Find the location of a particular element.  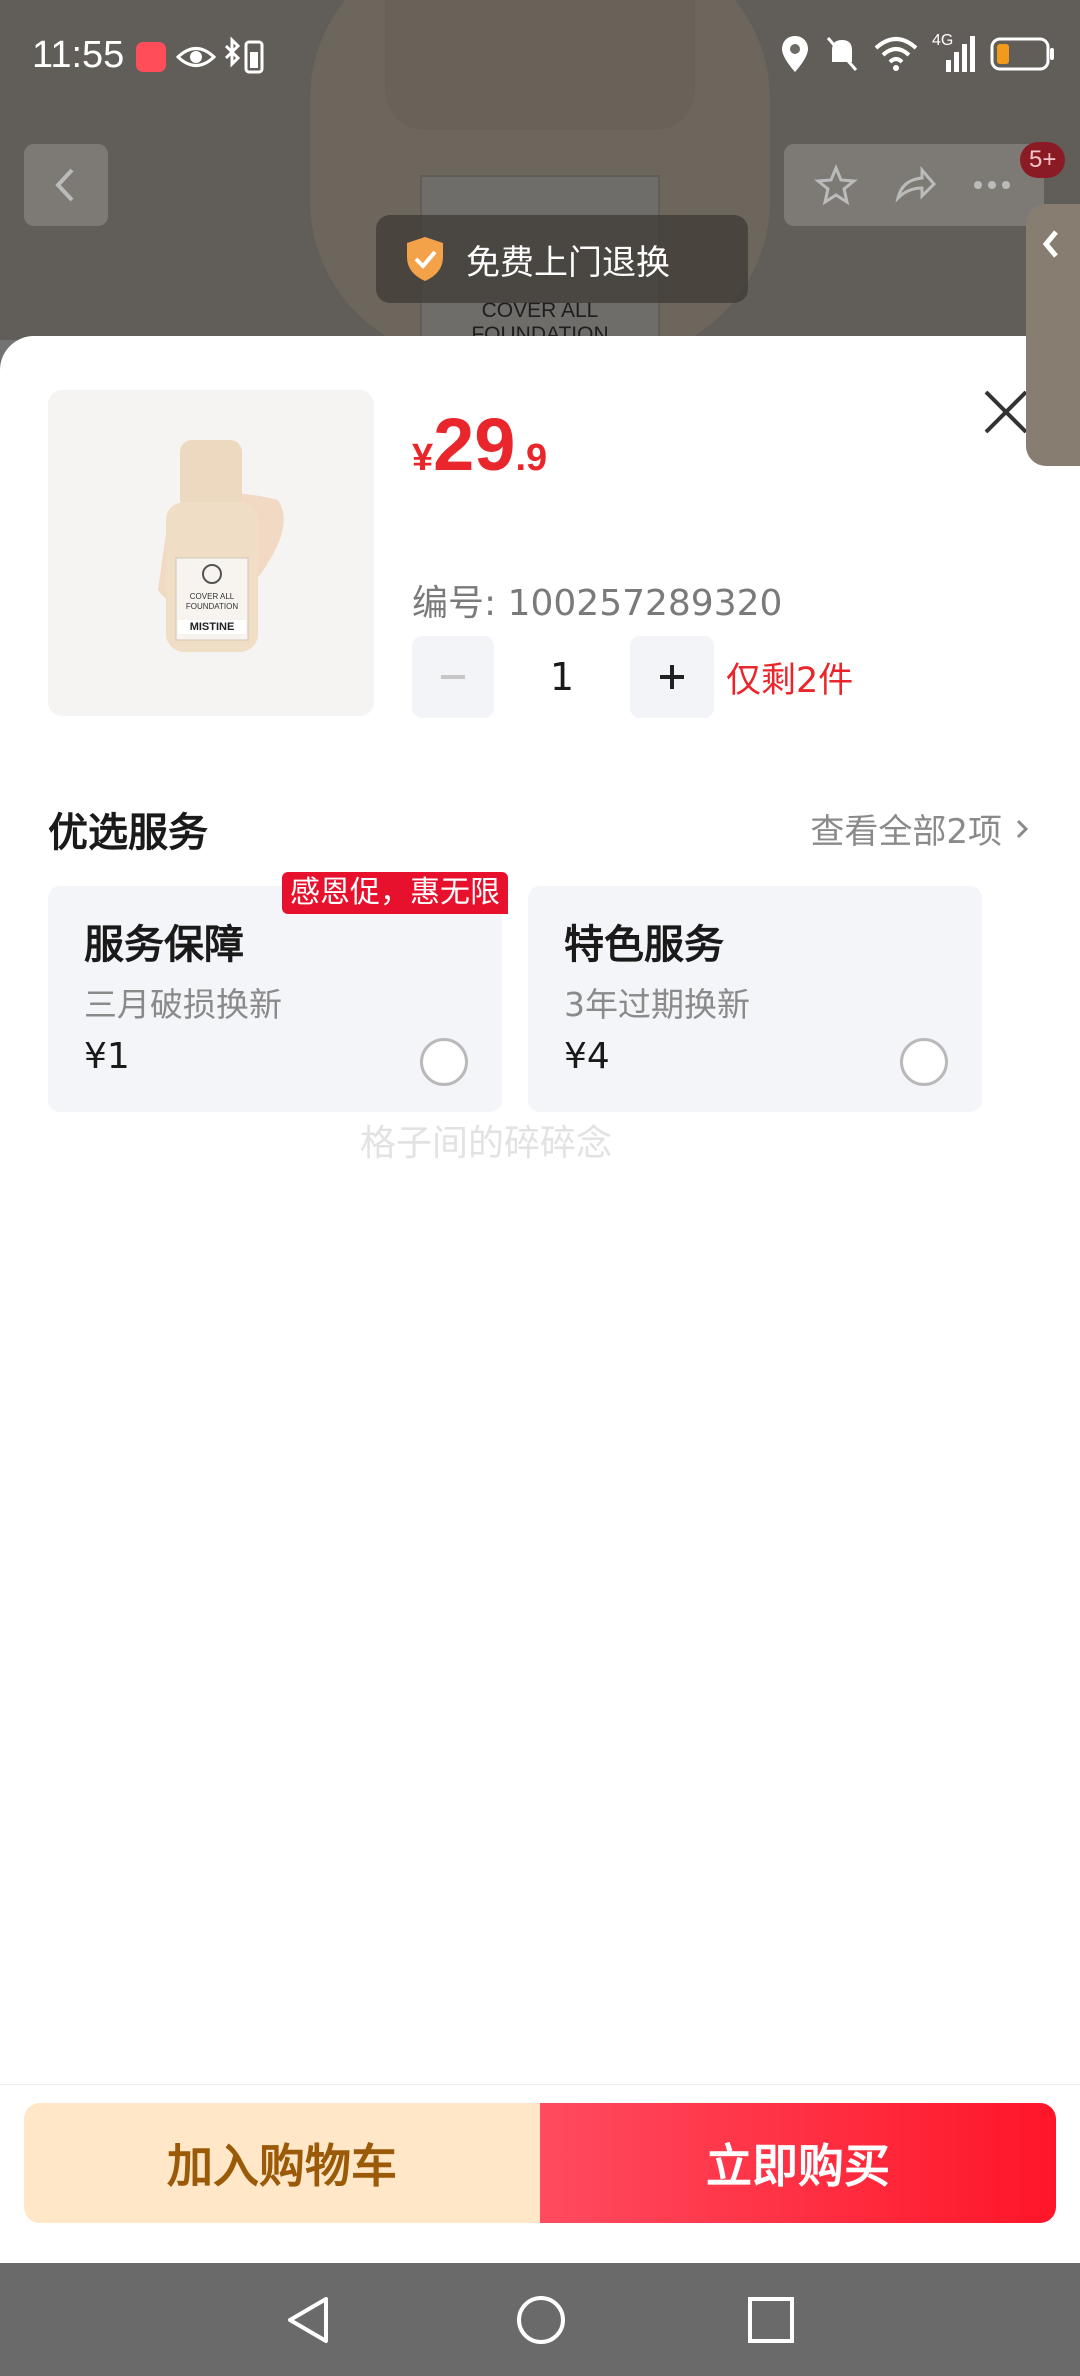

back-button is located at coordinates (66, 185).